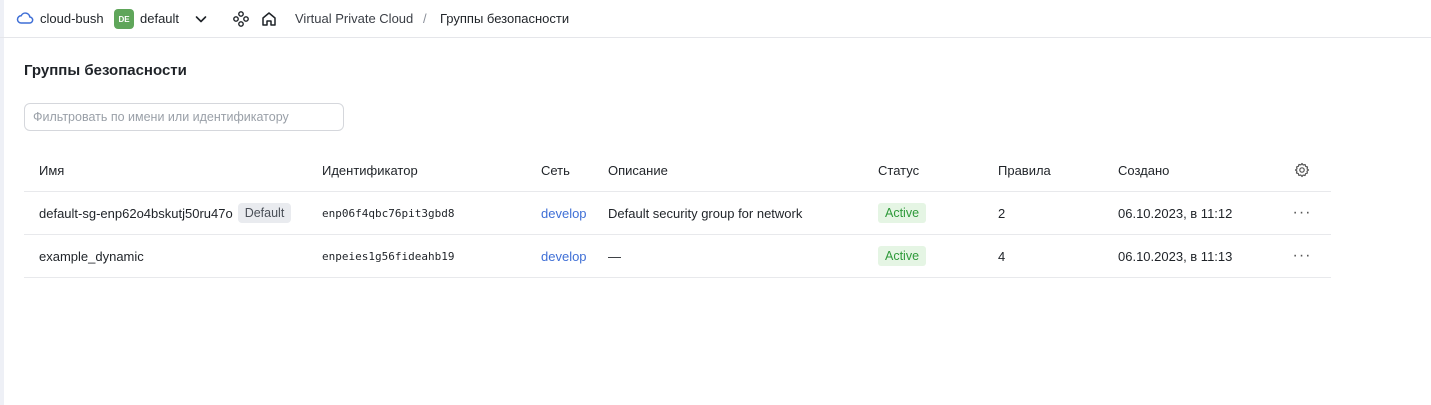 The height and width of the screenshot is (405, 1431). What do you see at coordinates (241, 19) in the screenshot?
I see `services-icon` at bounding box center [241, 19].